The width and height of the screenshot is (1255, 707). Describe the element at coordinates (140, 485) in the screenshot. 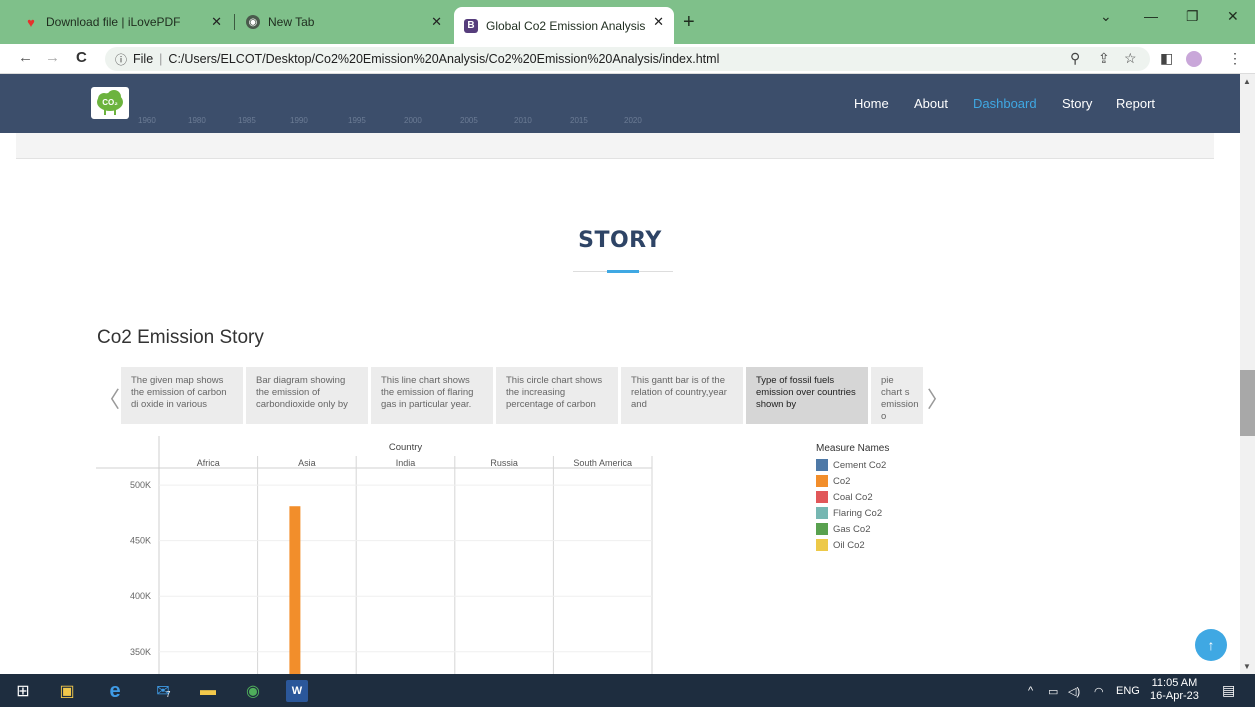

I see `y-tick-label: 500K` at that location.